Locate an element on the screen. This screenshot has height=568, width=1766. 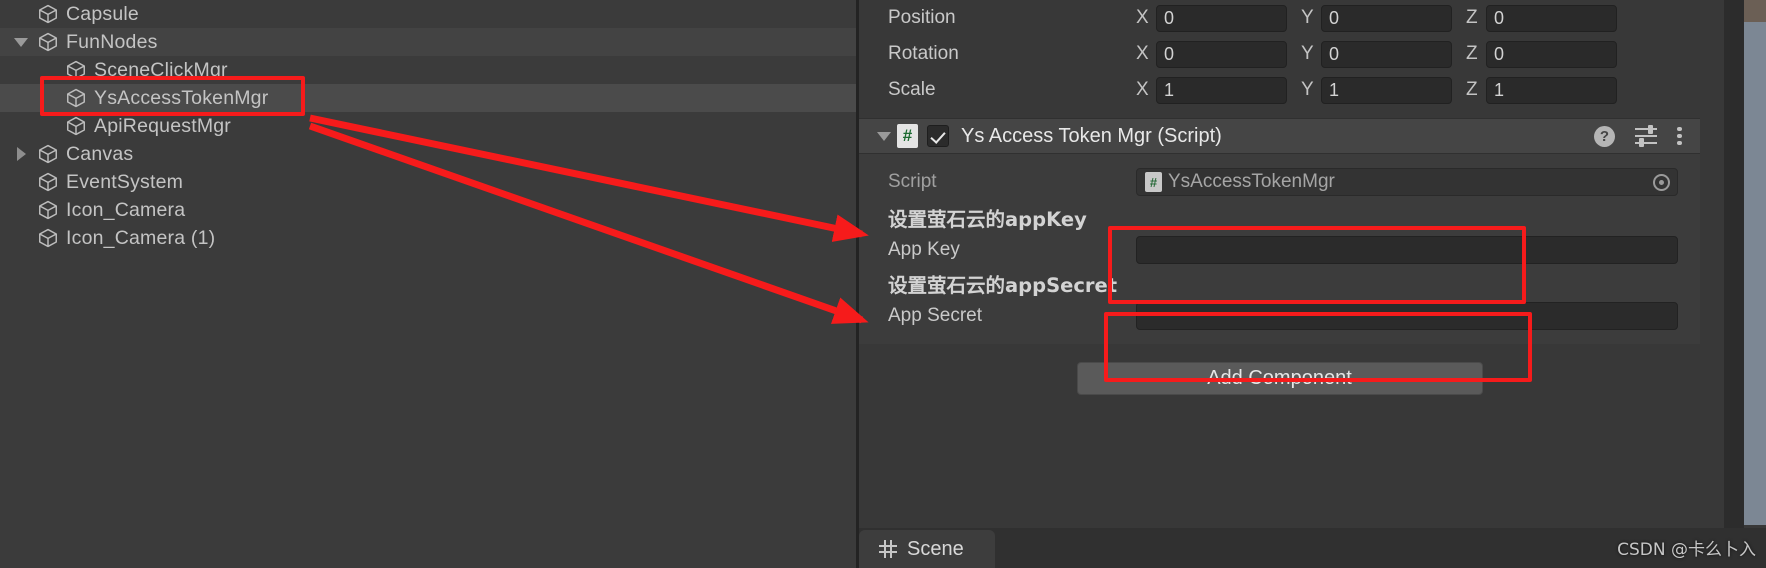
transform-label: Position is located at coordinates (922, 17).